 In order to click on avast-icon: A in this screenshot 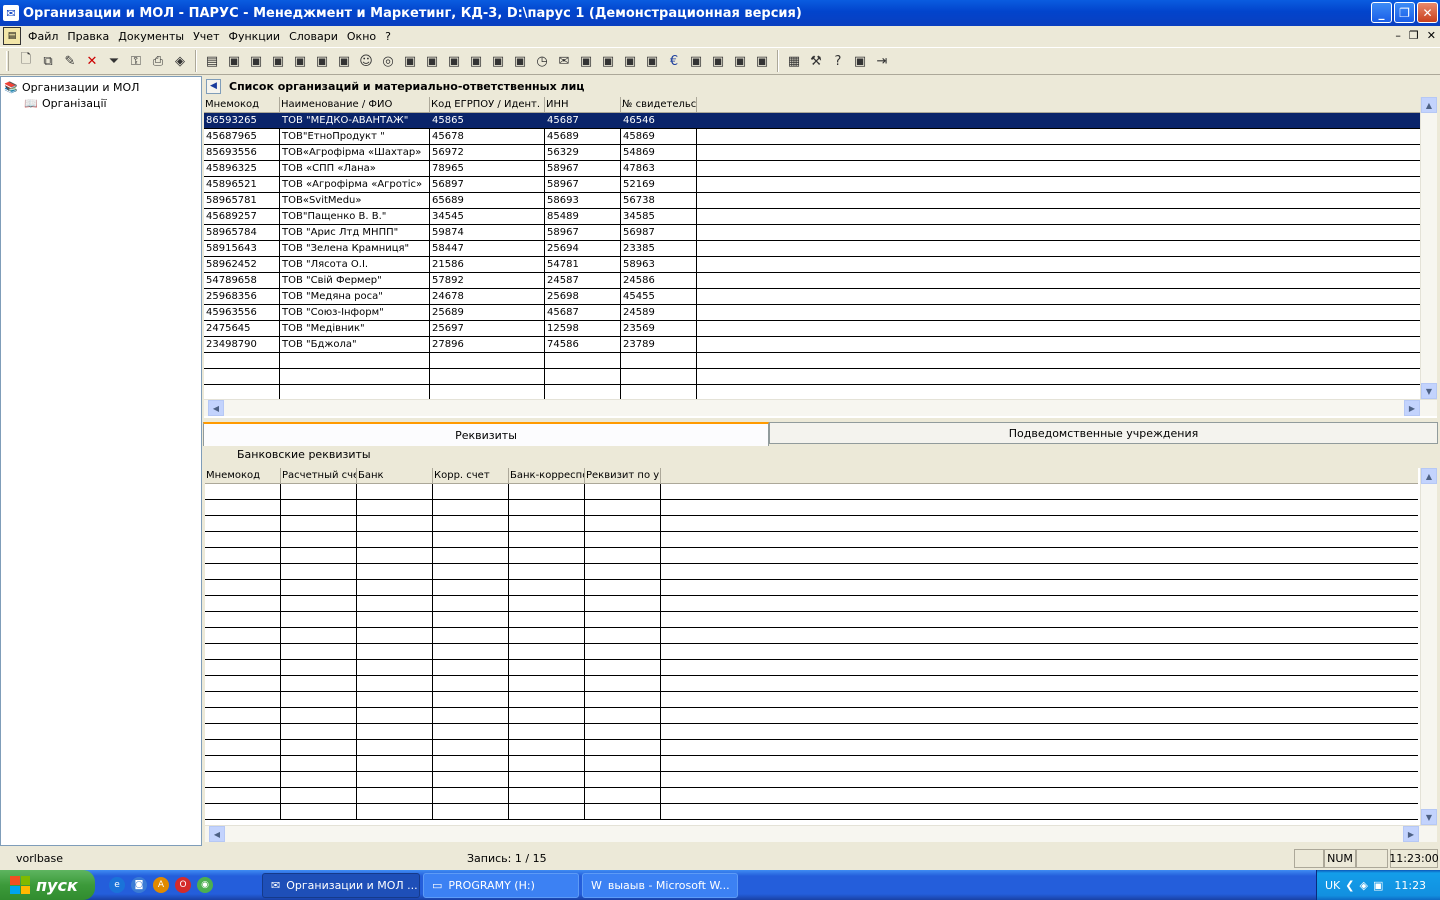, I will do `click(161, 885)`.